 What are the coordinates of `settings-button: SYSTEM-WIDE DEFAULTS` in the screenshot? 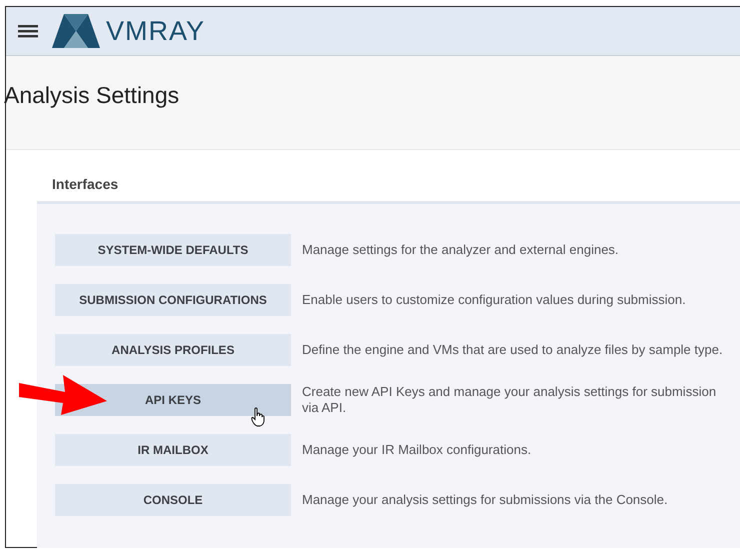 It's located at (173, 250).